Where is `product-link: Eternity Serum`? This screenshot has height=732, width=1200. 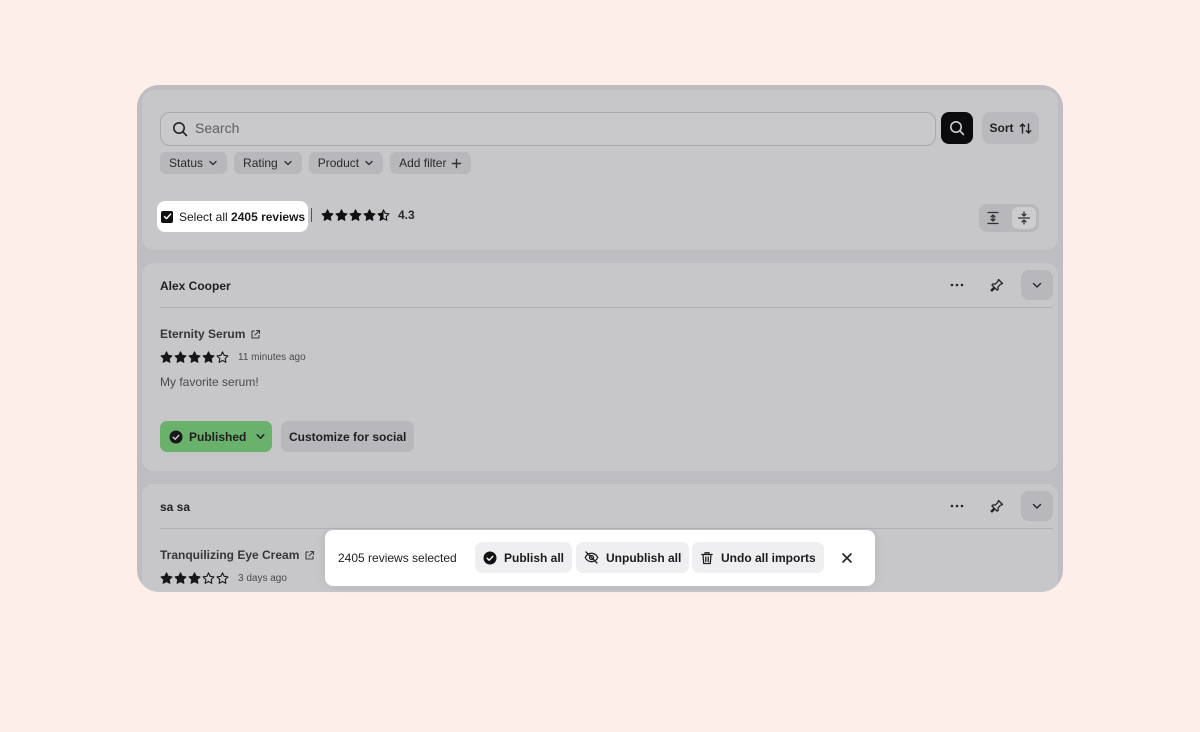 product-link: Eternity Serum is located at coordinates (210, 334).